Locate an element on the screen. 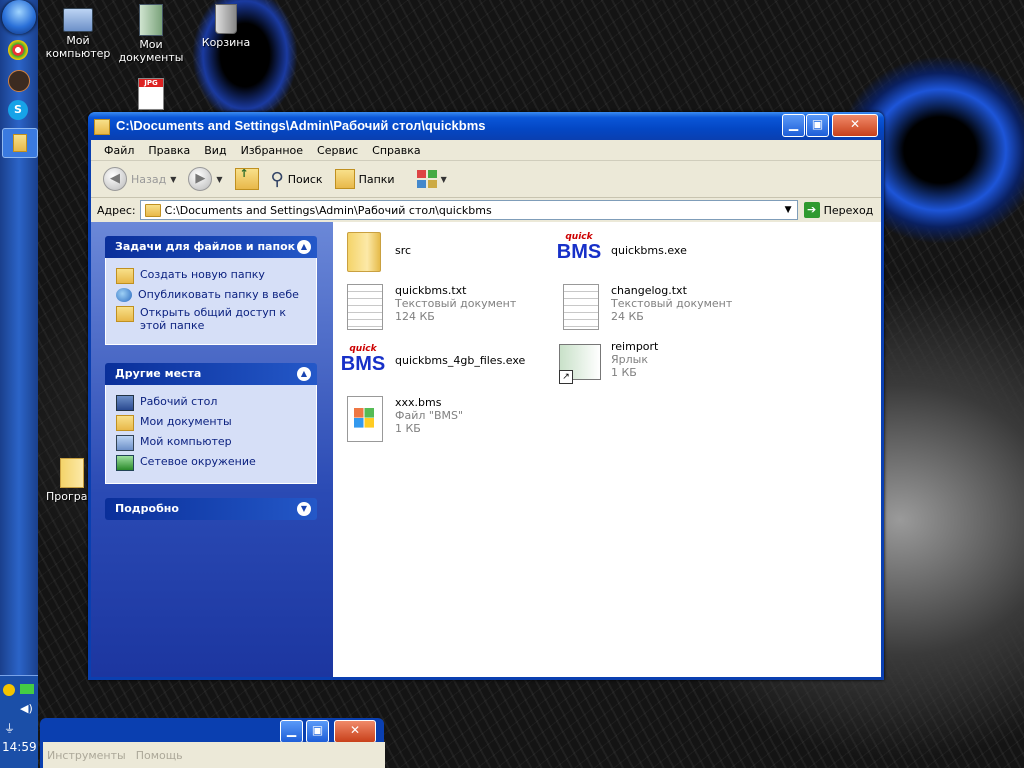  file-item-quickbms-txt: quickbms.txt Текстовый документ 124 КБ is located at coordinates (427, 306).